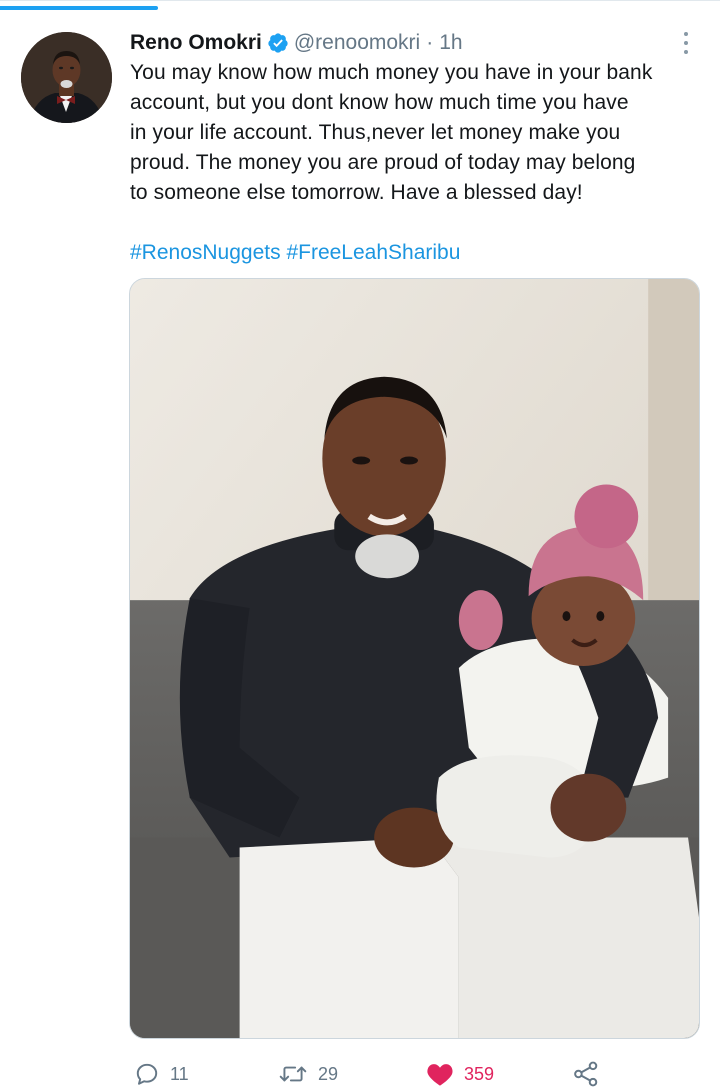 The height and width of the screenshot is (1092, 720). I want to click on author-handle: @renoomokri, so click(357, 43).